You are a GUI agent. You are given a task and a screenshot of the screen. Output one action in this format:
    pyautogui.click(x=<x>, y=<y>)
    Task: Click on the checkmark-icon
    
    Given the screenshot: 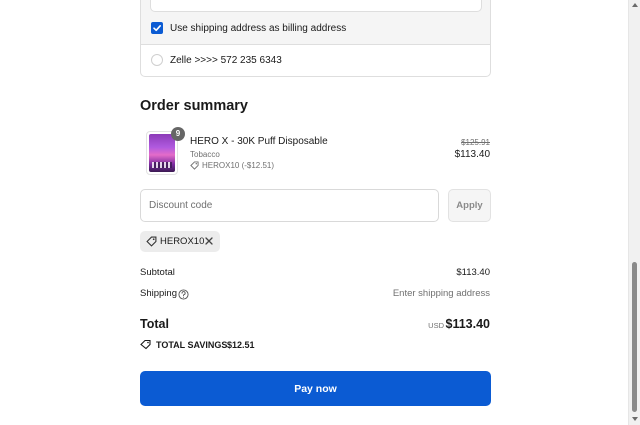 What is the action you would take?
    pyautogui.click(x=157, y=28)
    